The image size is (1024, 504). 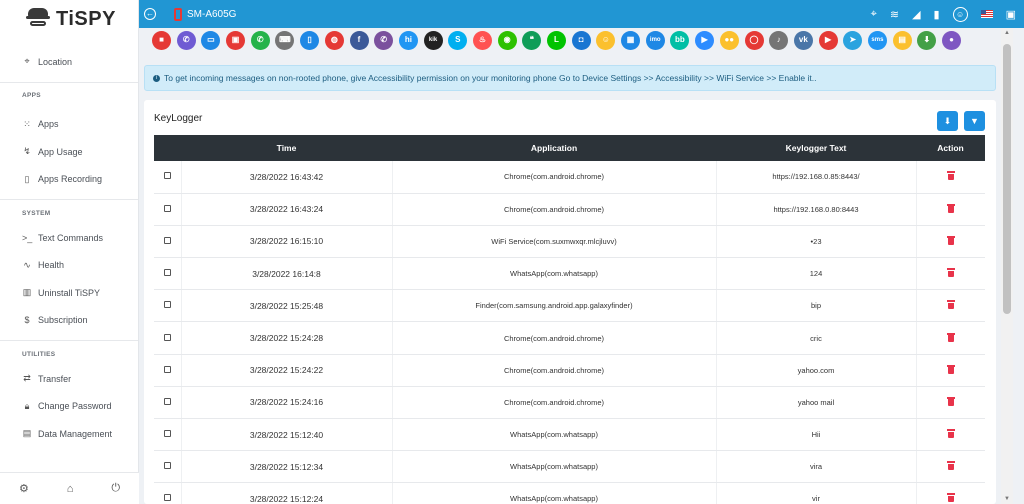 What do you see at coordinates (705, 40) in the screenshot?
I see `zoom-icon: ▶` at bounding box center [705, 40].